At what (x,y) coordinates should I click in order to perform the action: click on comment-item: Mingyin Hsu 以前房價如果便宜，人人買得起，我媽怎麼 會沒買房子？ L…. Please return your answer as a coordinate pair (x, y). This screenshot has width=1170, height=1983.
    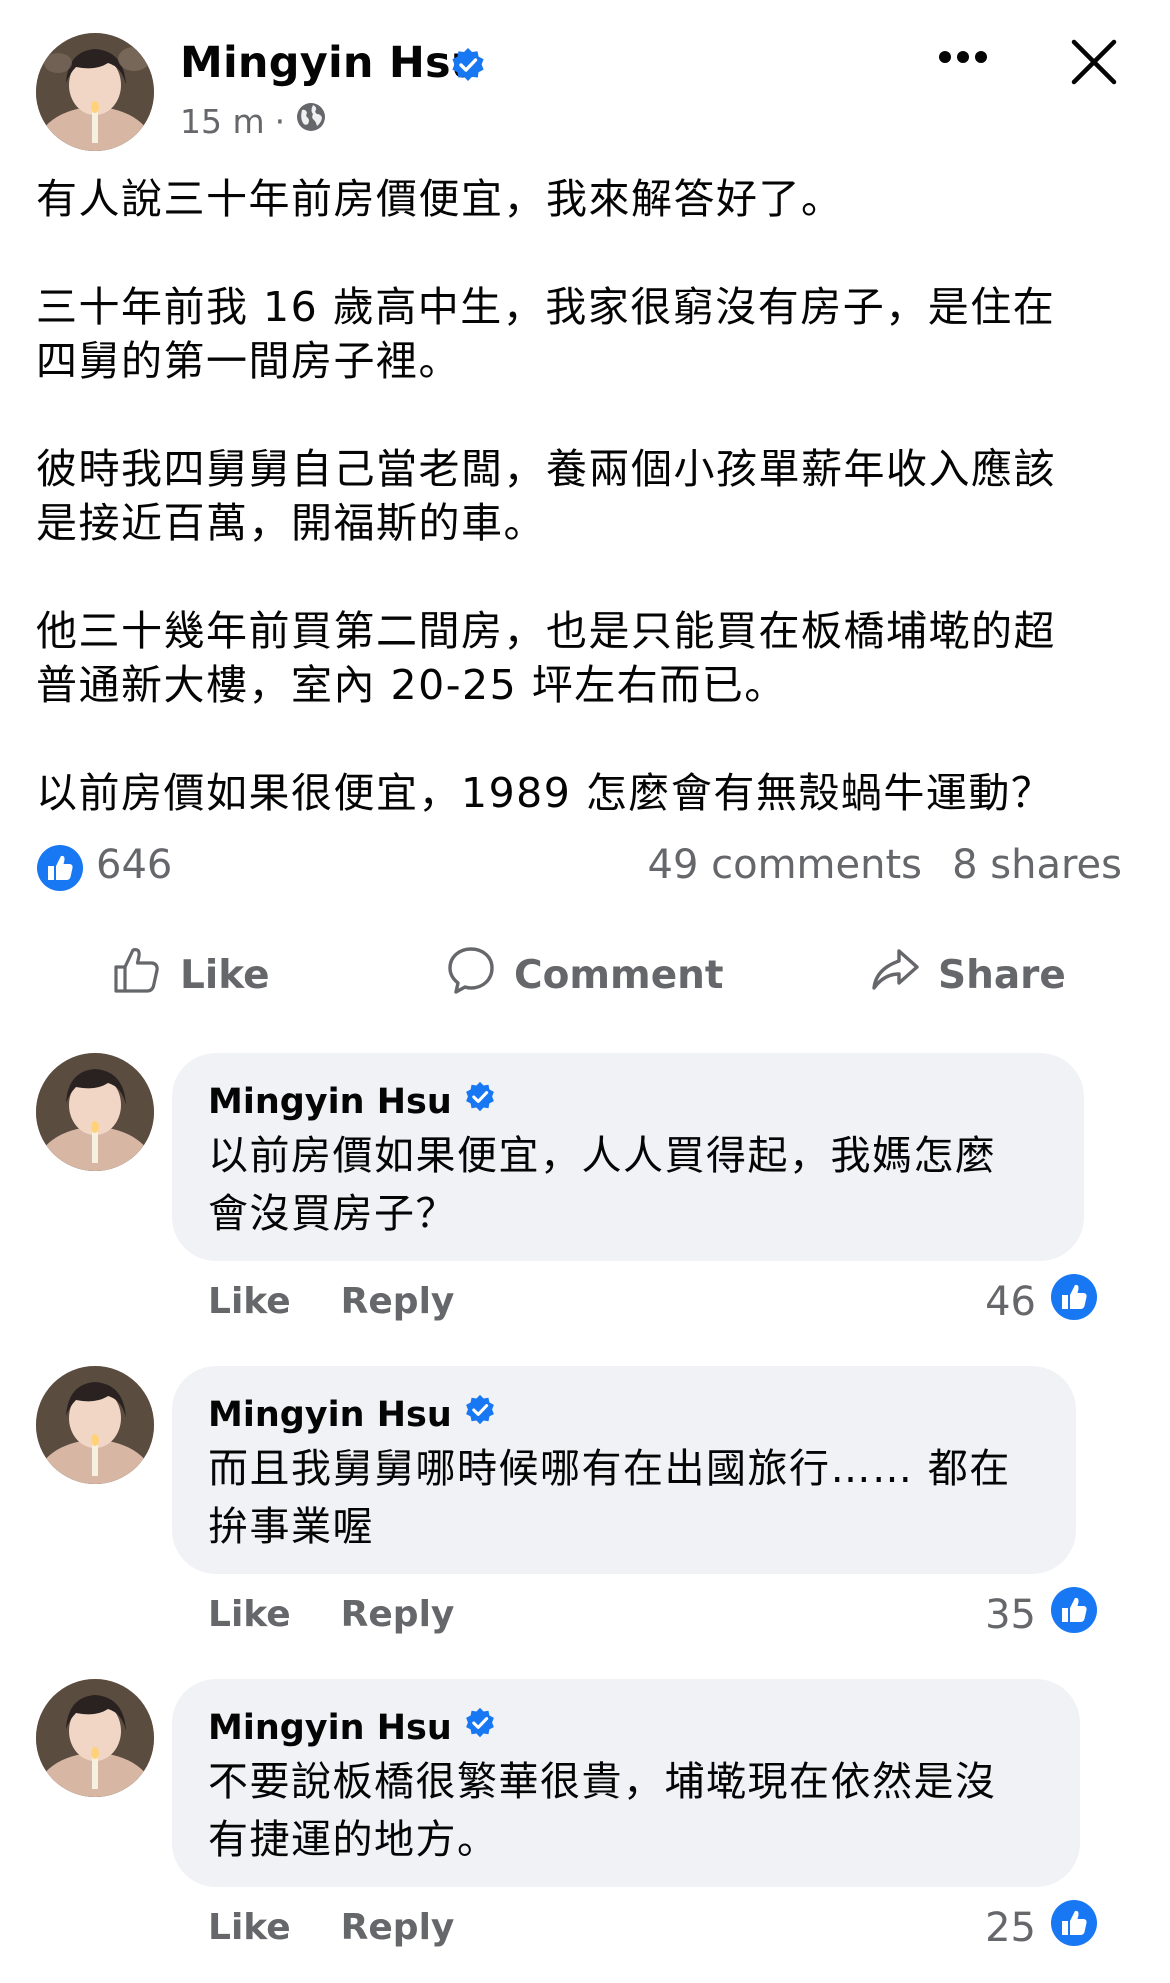
    Looking at the image, I should click on (585, 1198).